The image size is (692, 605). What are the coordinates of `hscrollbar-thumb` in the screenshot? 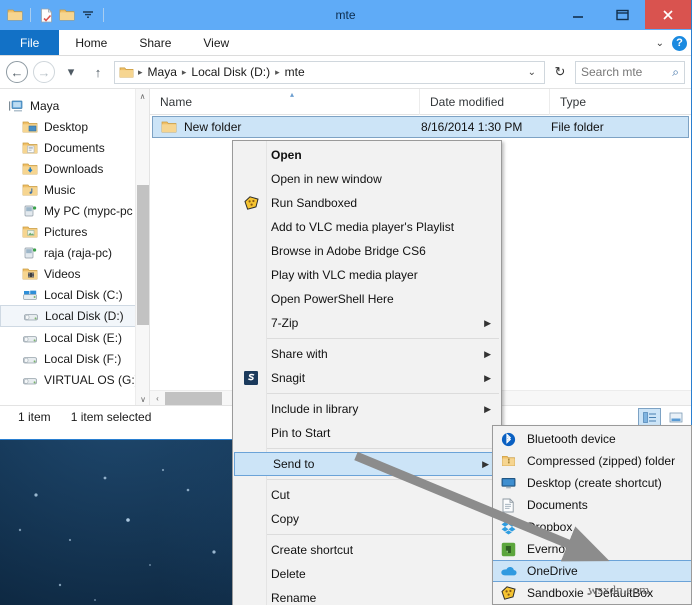 It's located at (193, 398).